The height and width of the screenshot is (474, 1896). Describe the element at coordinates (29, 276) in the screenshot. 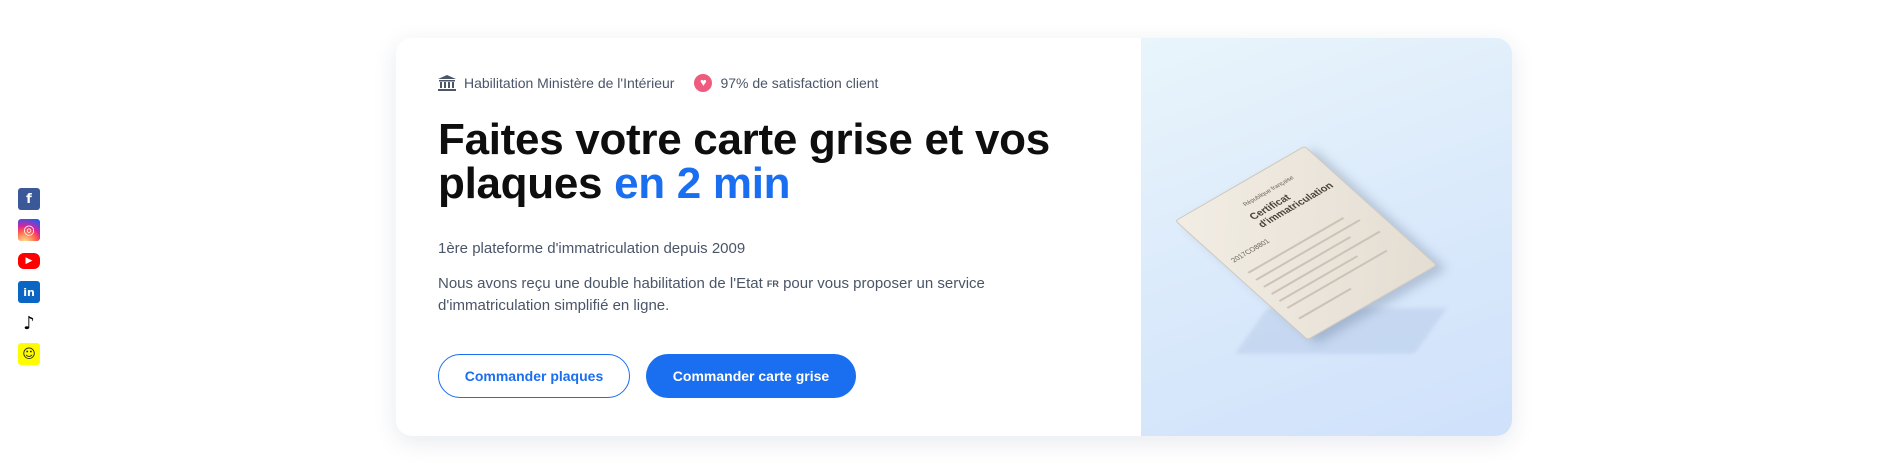

I see `social-links: f ◎ ▶ in ♪ ☺` at that location.